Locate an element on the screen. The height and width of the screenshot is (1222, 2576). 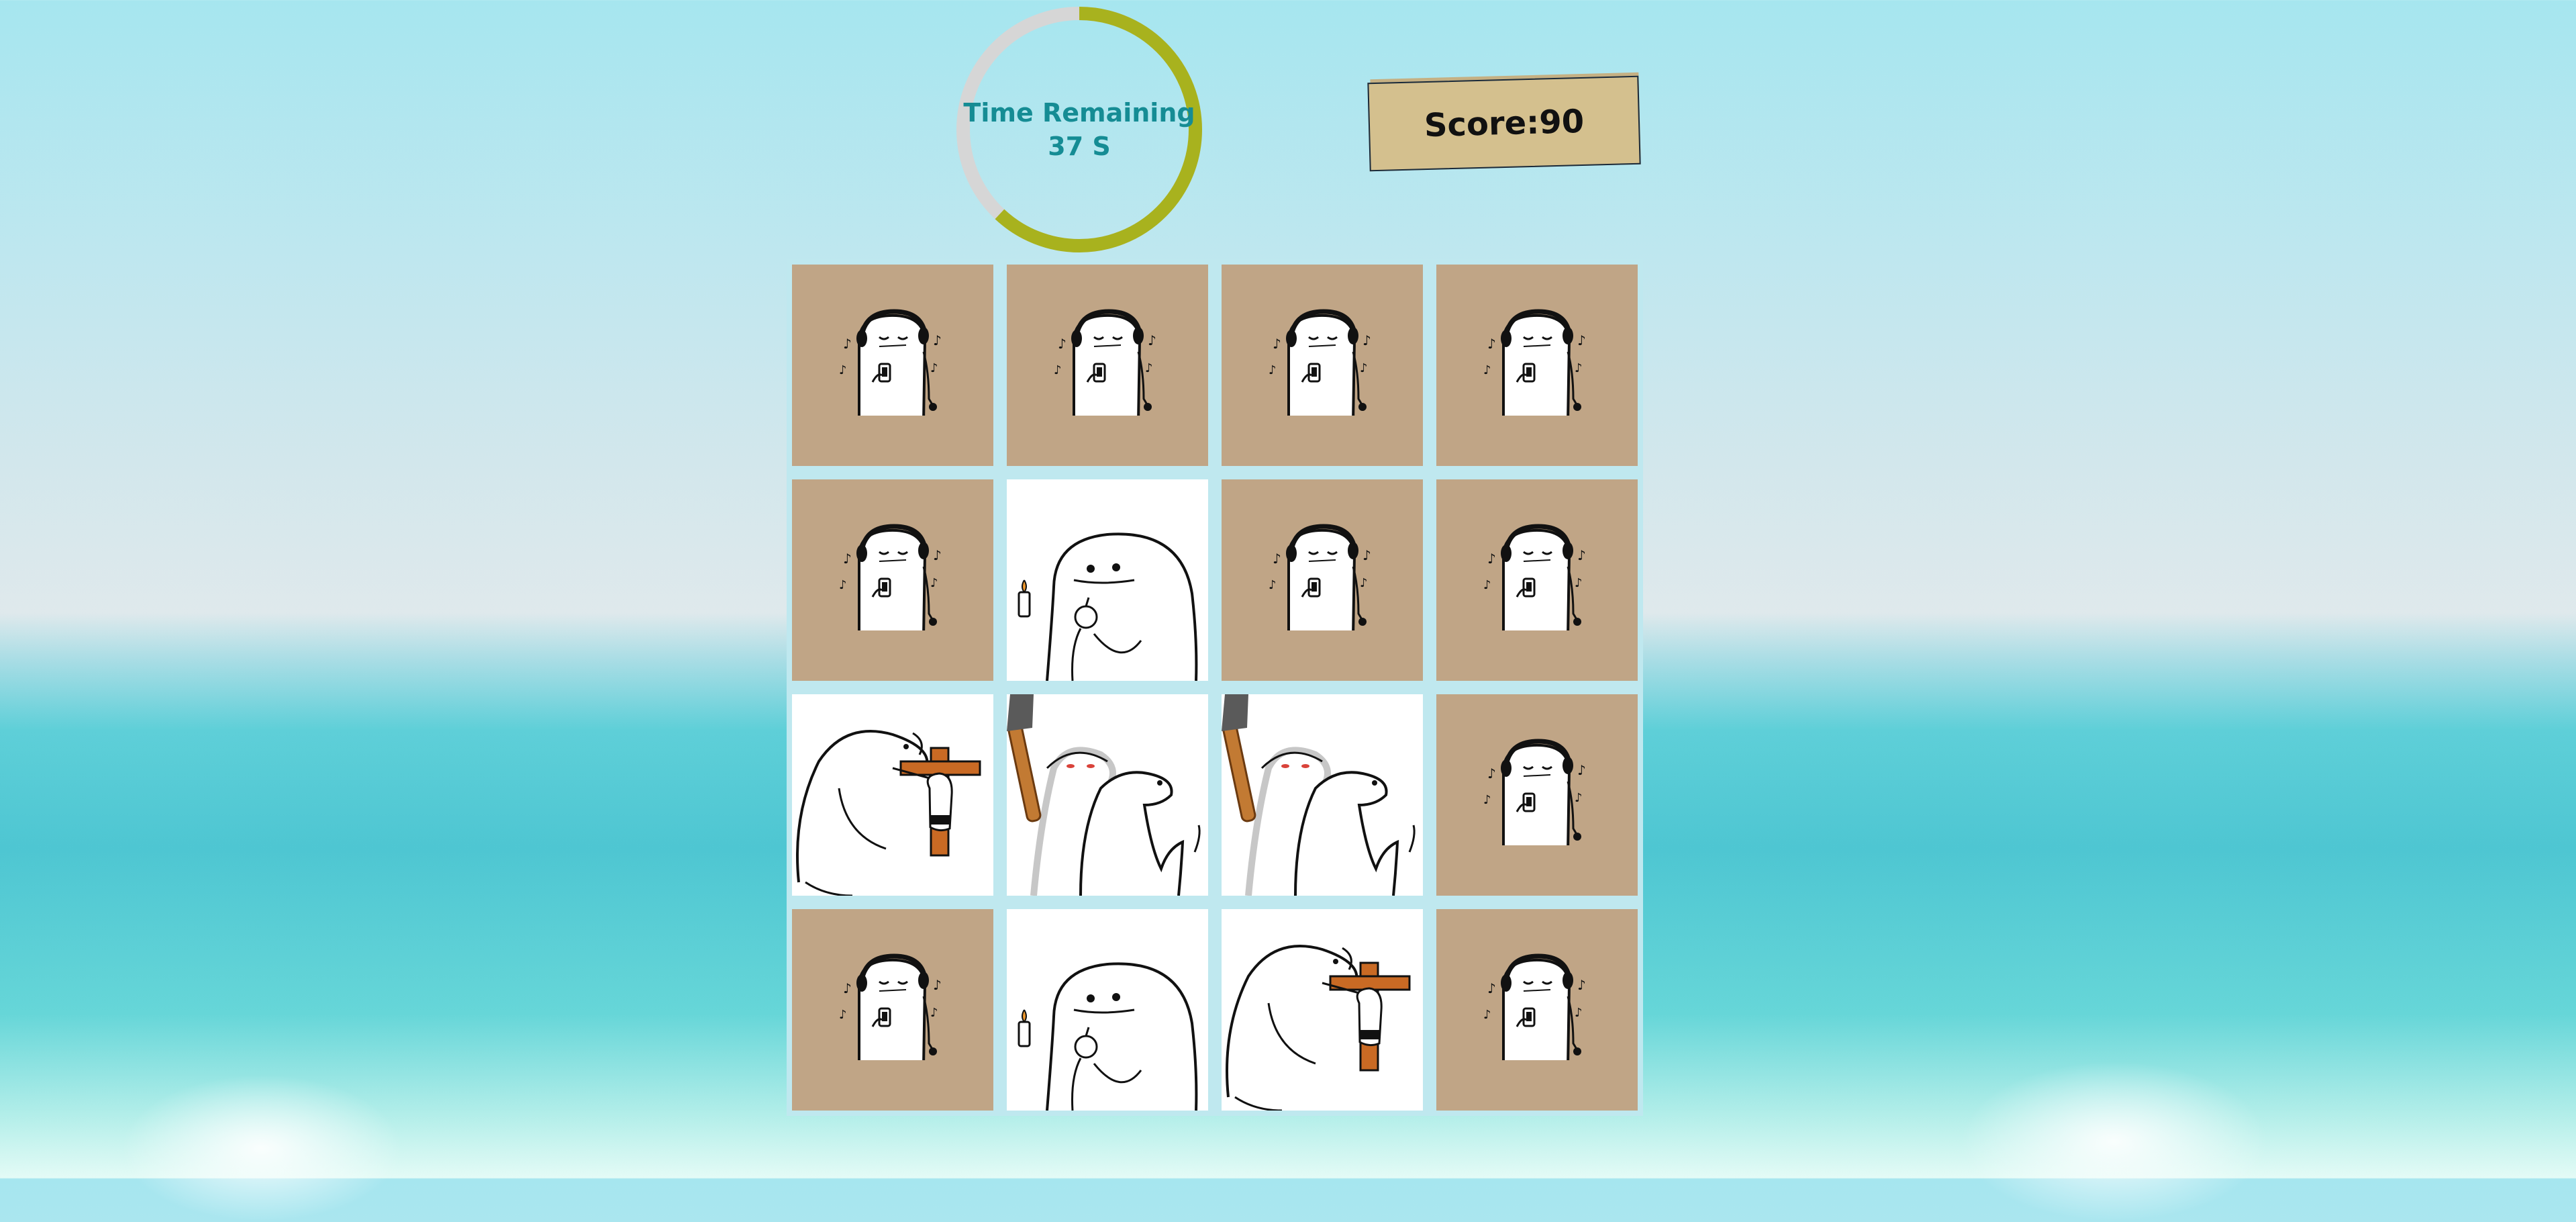
timer-value: 37 S is located at coordinates (1079, 146).